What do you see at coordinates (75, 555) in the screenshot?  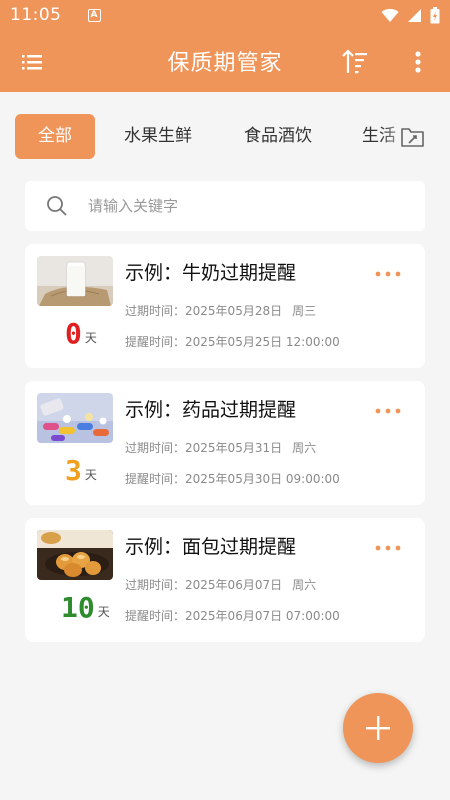 I see `bread-photo` at bounding box center [75, 555].